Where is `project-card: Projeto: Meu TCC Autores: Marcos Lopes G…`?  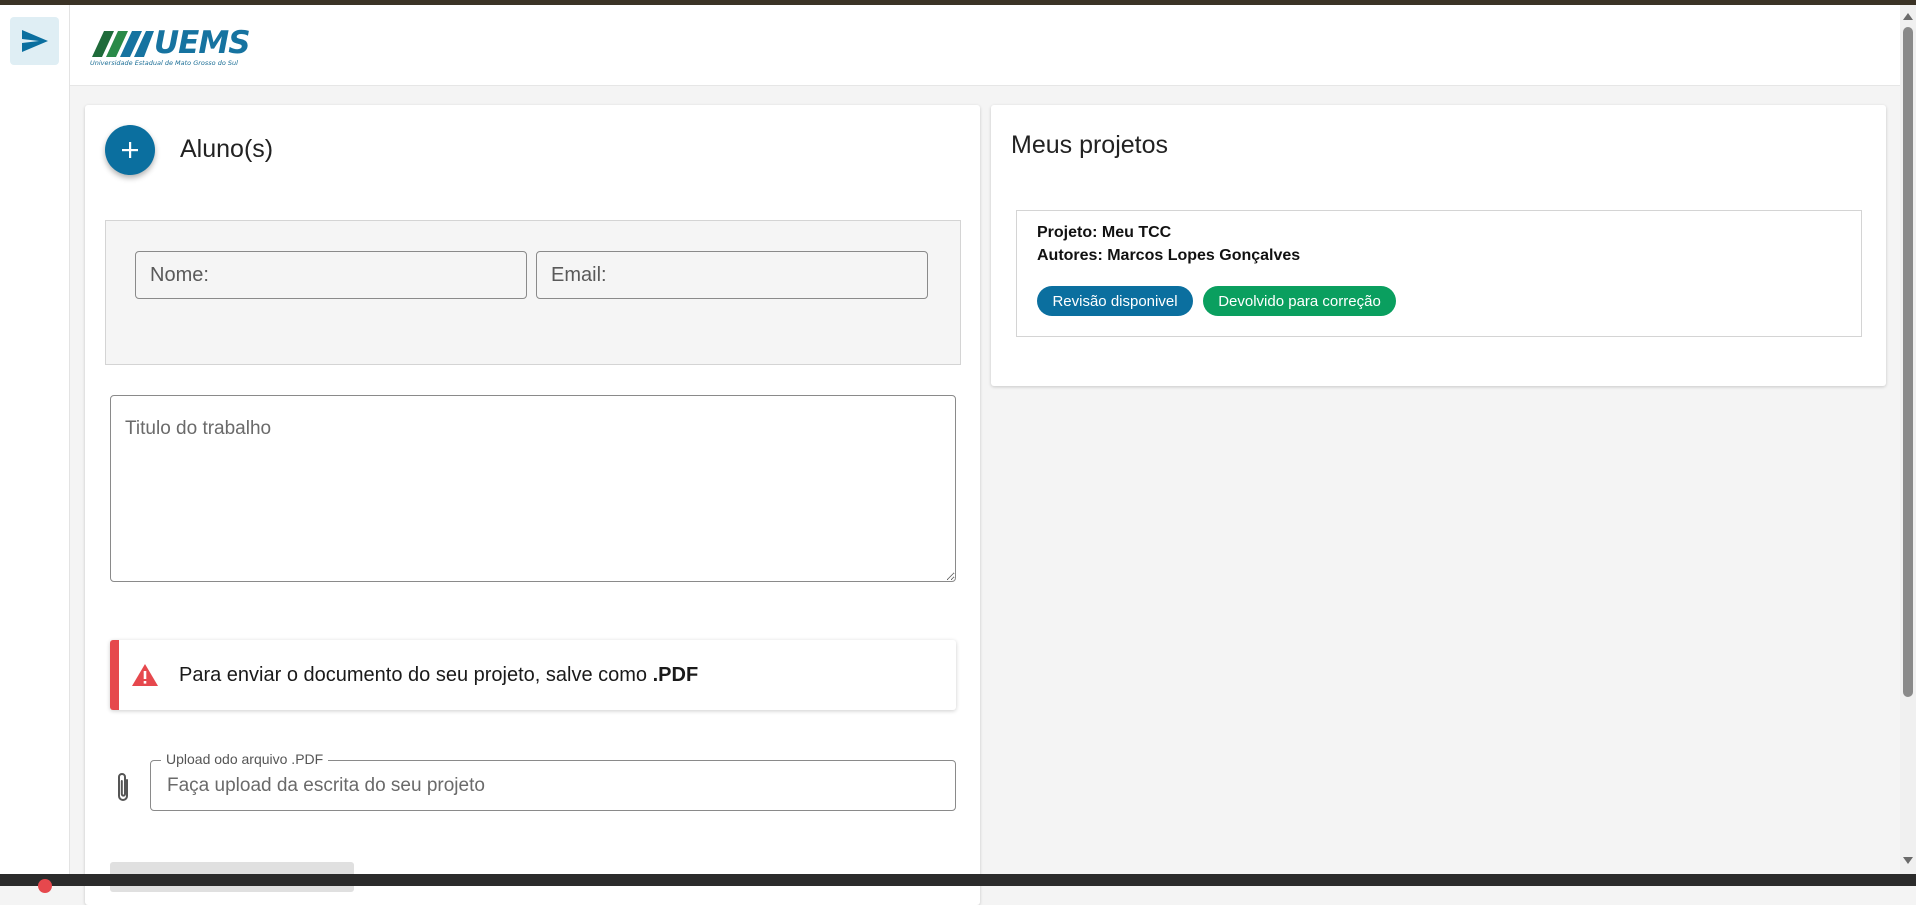 project-card: Projeto: Meu TCC Autores: Marcos Lopes G… is located at coordinates (1439, 273).